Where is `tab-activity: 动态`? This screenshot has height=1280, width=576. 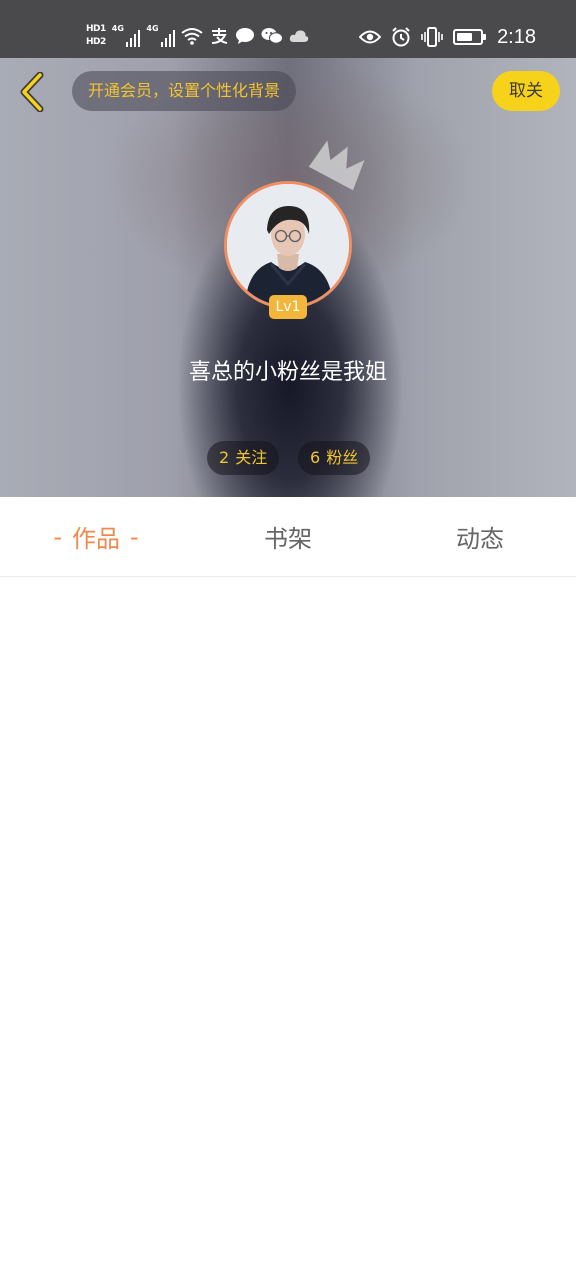
tab-activity: 动态 is located at coordinates (480, 536).